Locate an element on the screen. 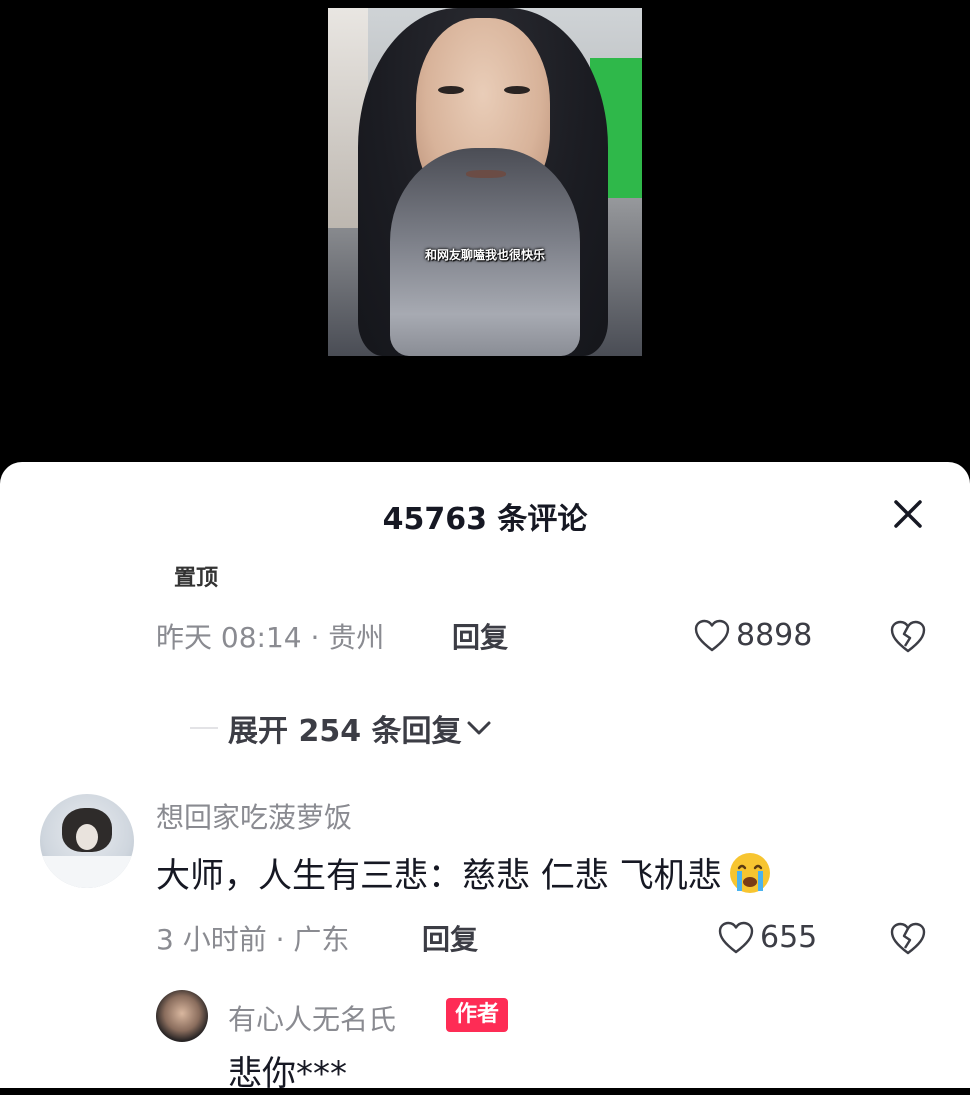  comment-username: 想回家吃菠萝饭 is located at coordinates (254, 816).